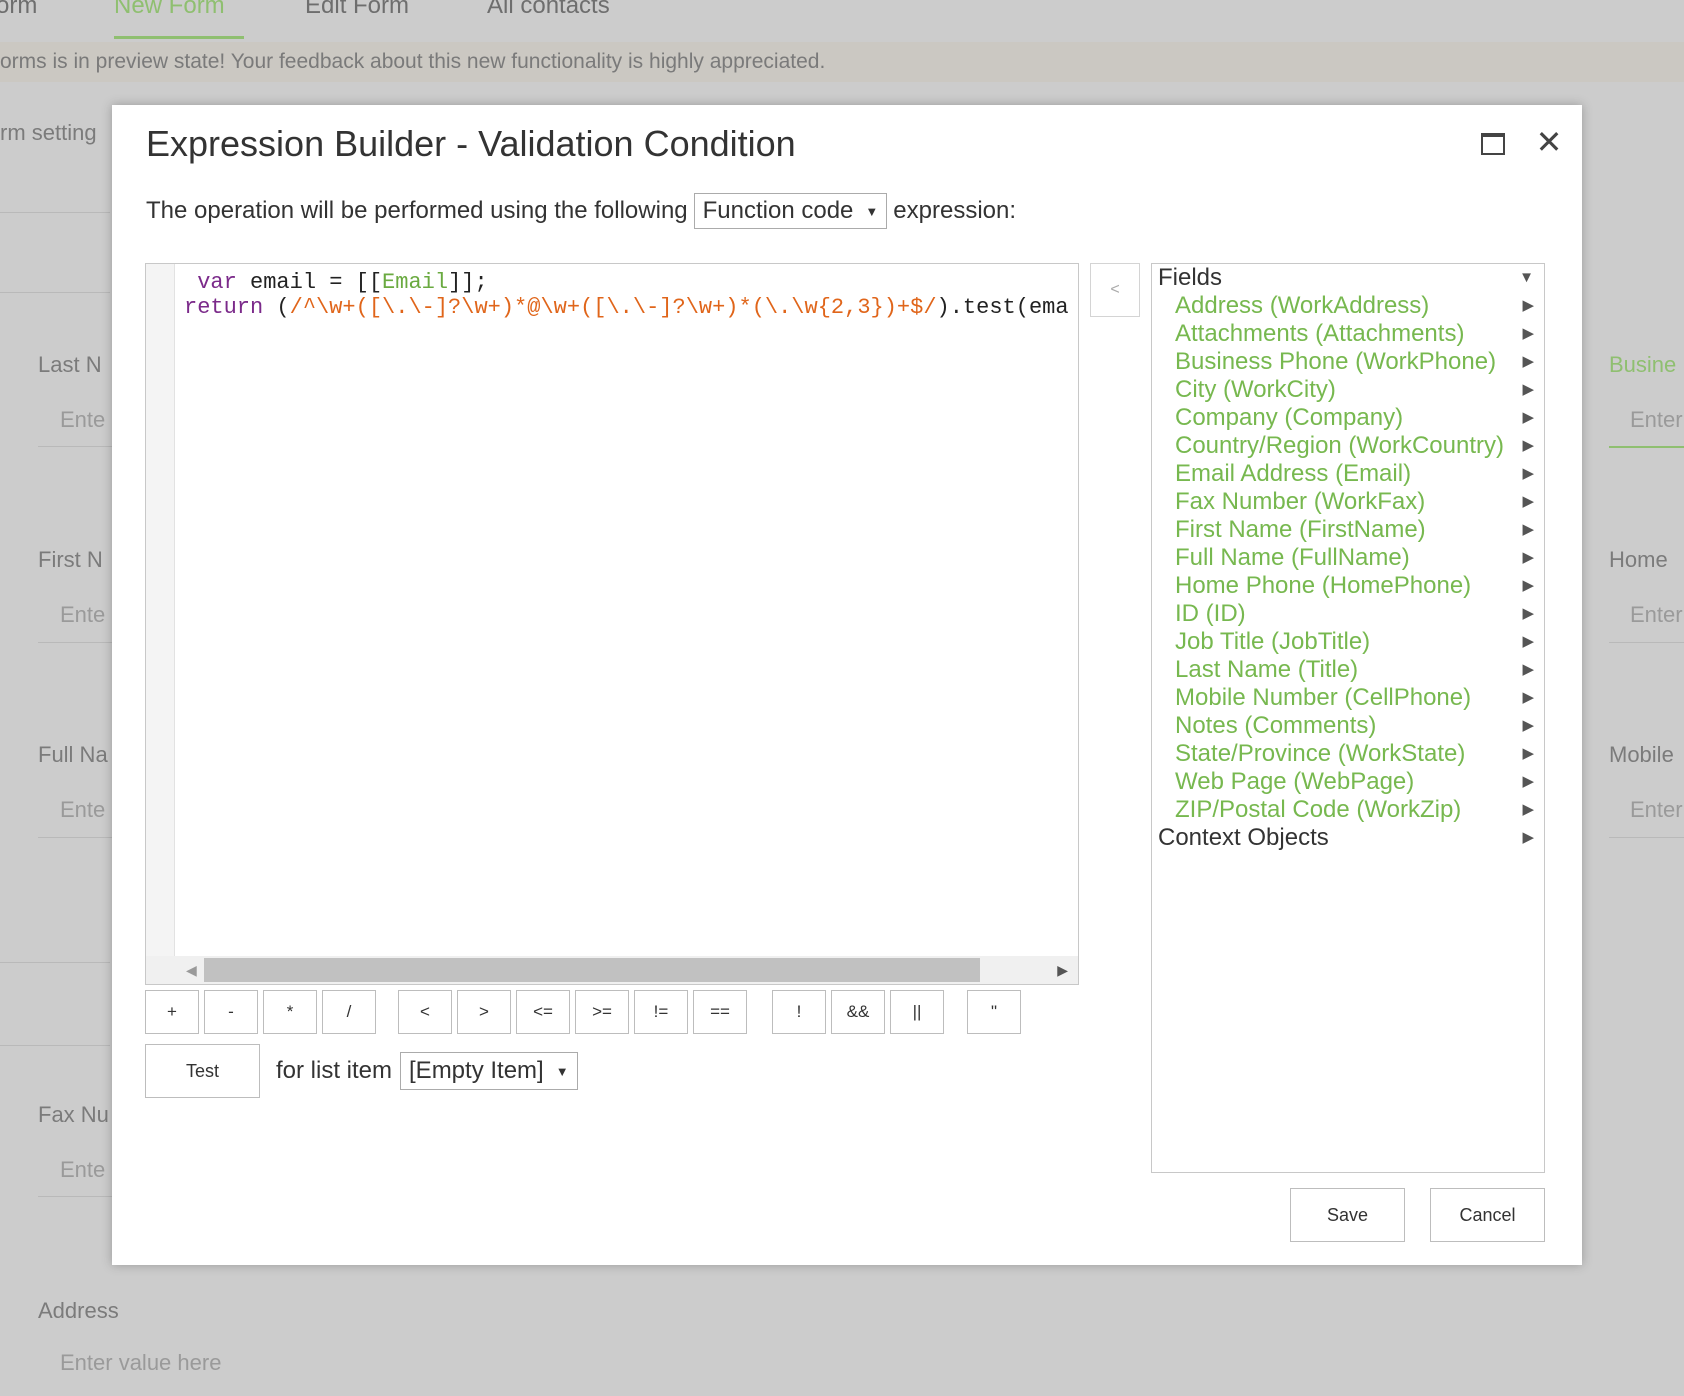  What do you see at coordinates (858, 1012) in the screenshot?
I see `operator-and-button: &&` at bounding box center [858, 1012].